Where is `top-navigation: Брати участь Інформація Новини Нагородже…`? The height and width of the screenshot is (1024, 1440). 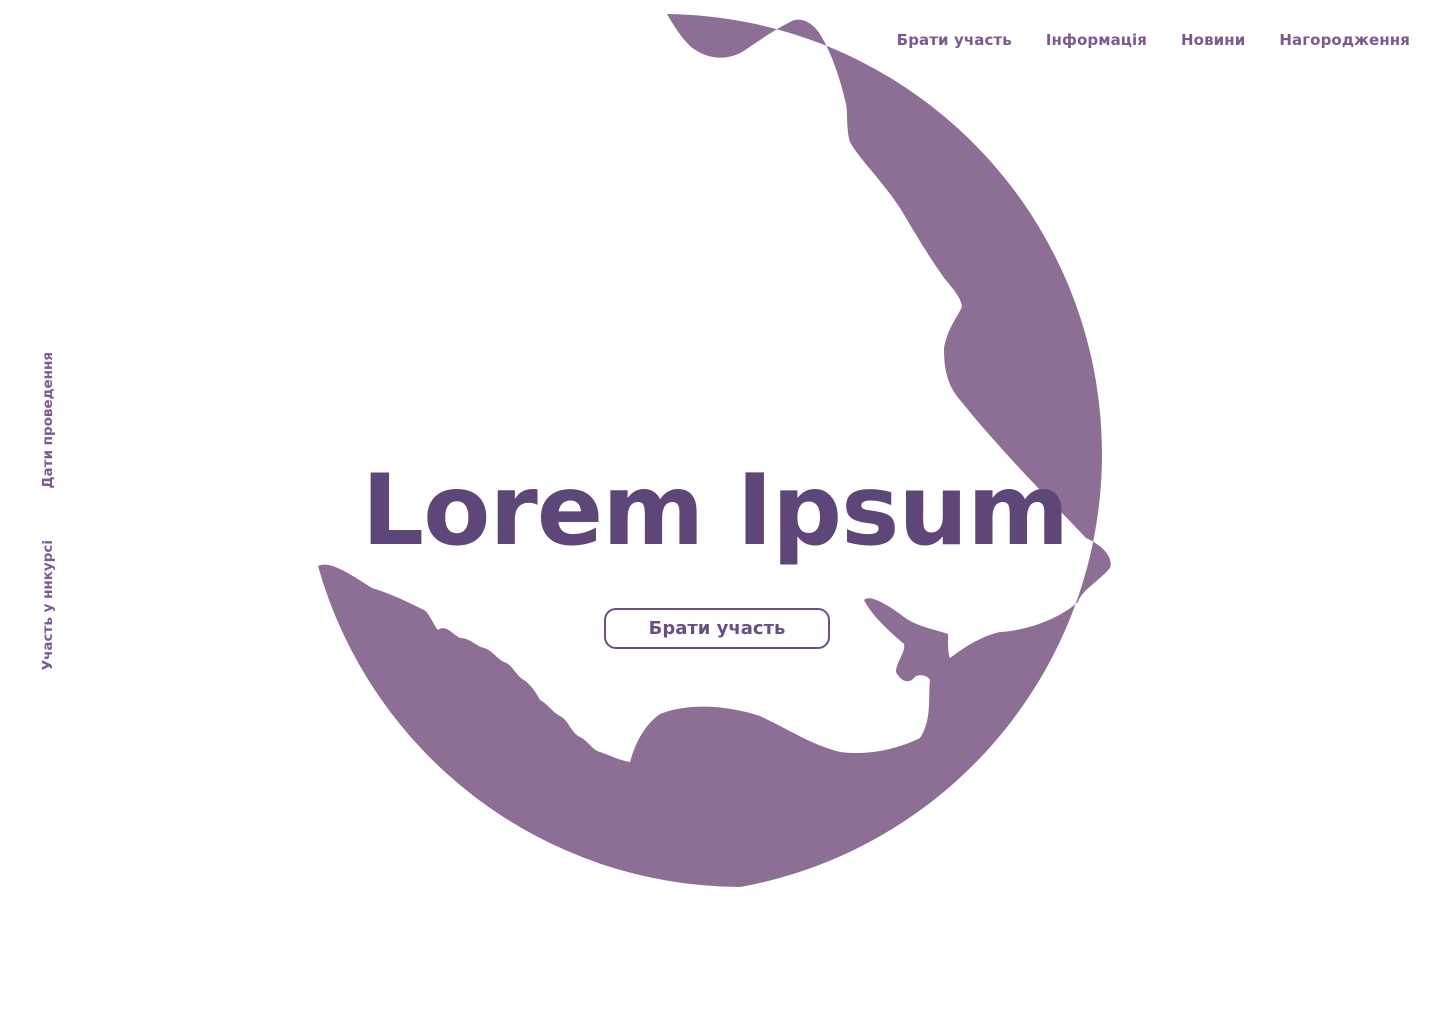 top-navigation: Брати участь Інформація Новини Нагородже… is located at coordinates (1153, 40).